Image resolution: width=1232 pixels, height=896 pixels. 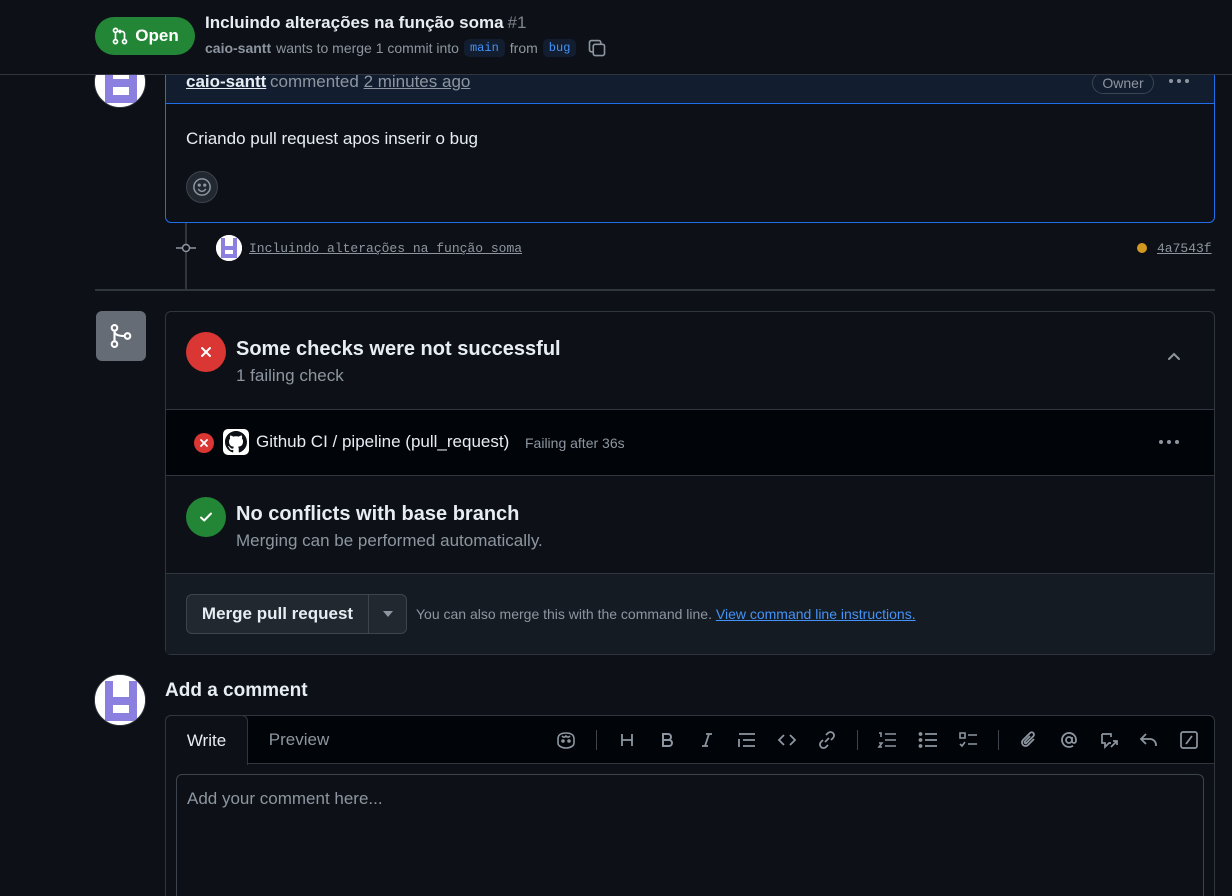 I want to click on checks-collapse-button, so click(x=1174, y=356).